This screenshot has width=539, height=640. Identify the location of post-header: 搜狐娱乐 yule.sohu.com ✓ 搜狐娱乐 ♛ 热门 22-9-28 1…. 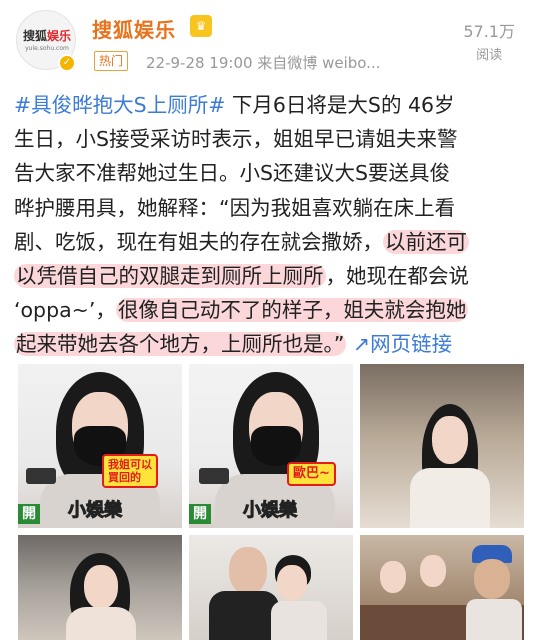
(269, 39).